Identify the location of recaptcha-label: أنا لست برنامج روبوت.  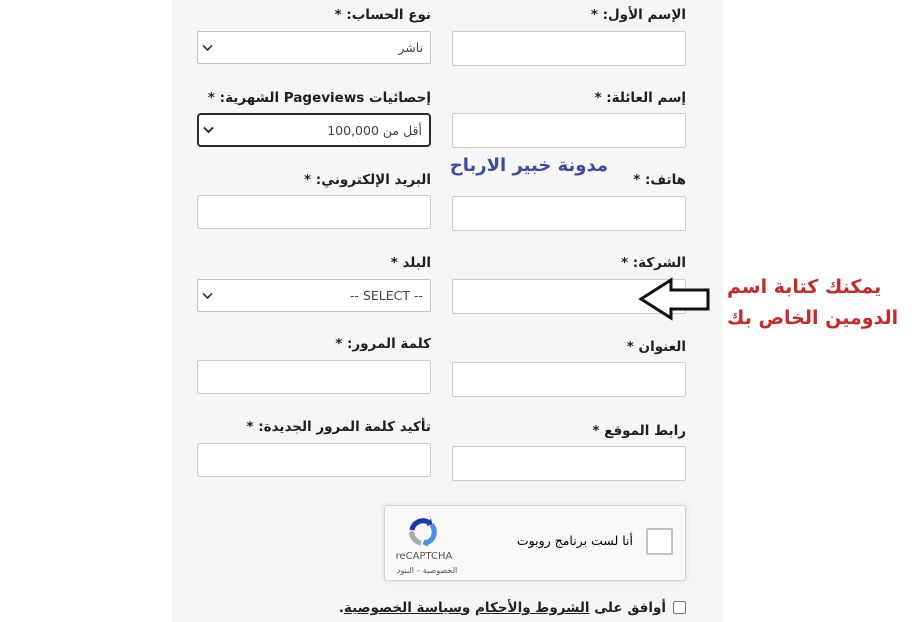
(574, 540).